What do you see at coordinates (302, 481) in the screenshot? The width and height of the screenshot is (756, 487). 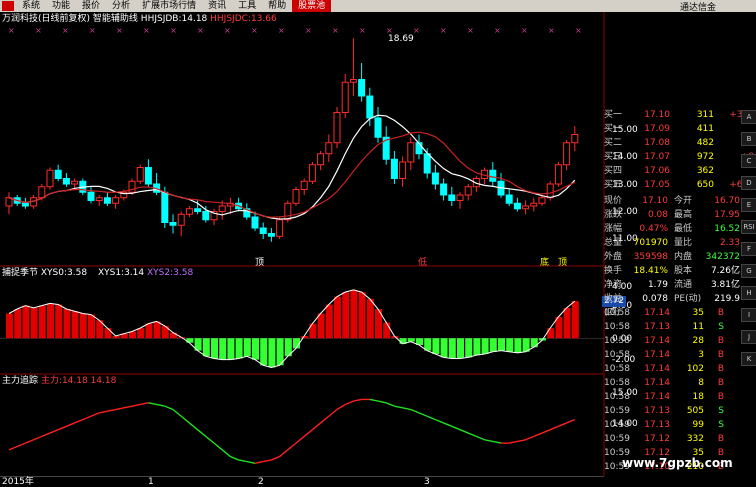 I see `time-axis-bar: 2015年 1 2 3` at bounding box center [302, 481].